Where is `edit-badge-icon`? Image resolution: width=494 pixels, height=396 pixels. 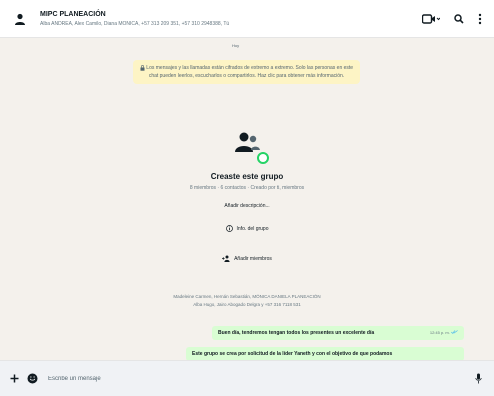 edit-badge-icon is located at coordinates (263, 158).